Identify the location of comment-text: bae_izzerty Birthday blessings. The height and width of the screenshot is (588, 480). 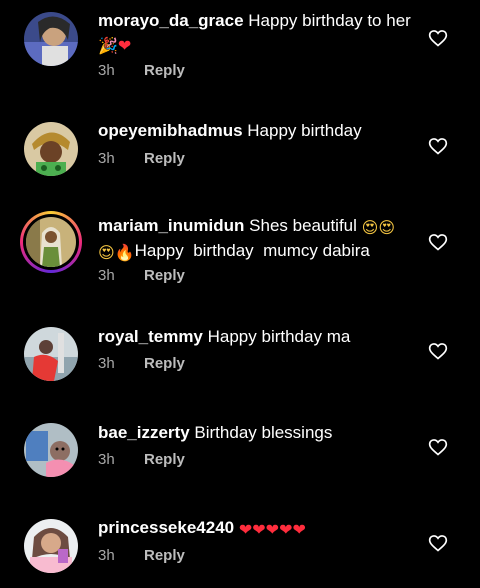
(258, 432).